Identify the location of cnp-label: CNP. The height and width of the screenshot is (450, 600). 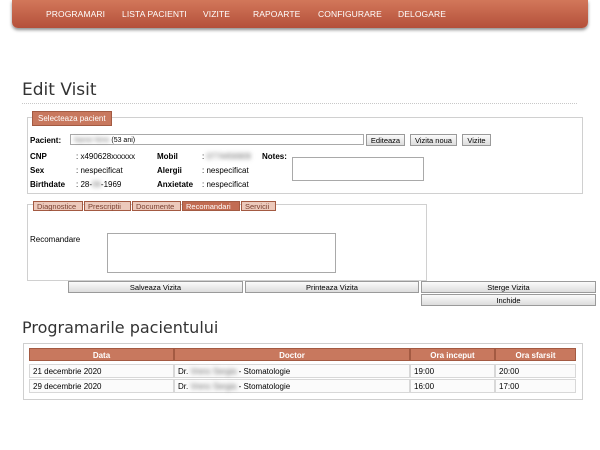
(38, 156).